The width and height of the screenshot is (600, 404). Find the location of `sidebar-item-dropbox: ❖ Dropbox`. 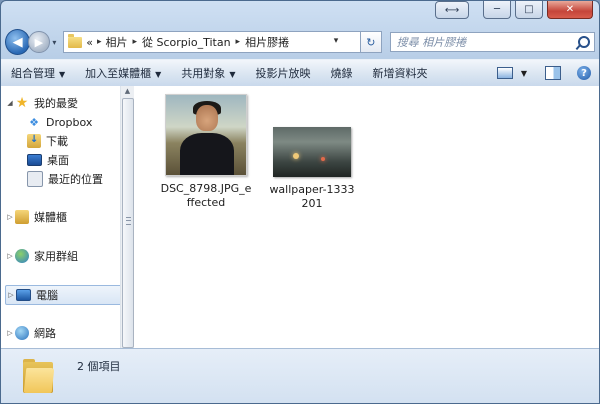

sidebar-item-dropbox: ❖ Dropbox is located at coordinates (59, 122).